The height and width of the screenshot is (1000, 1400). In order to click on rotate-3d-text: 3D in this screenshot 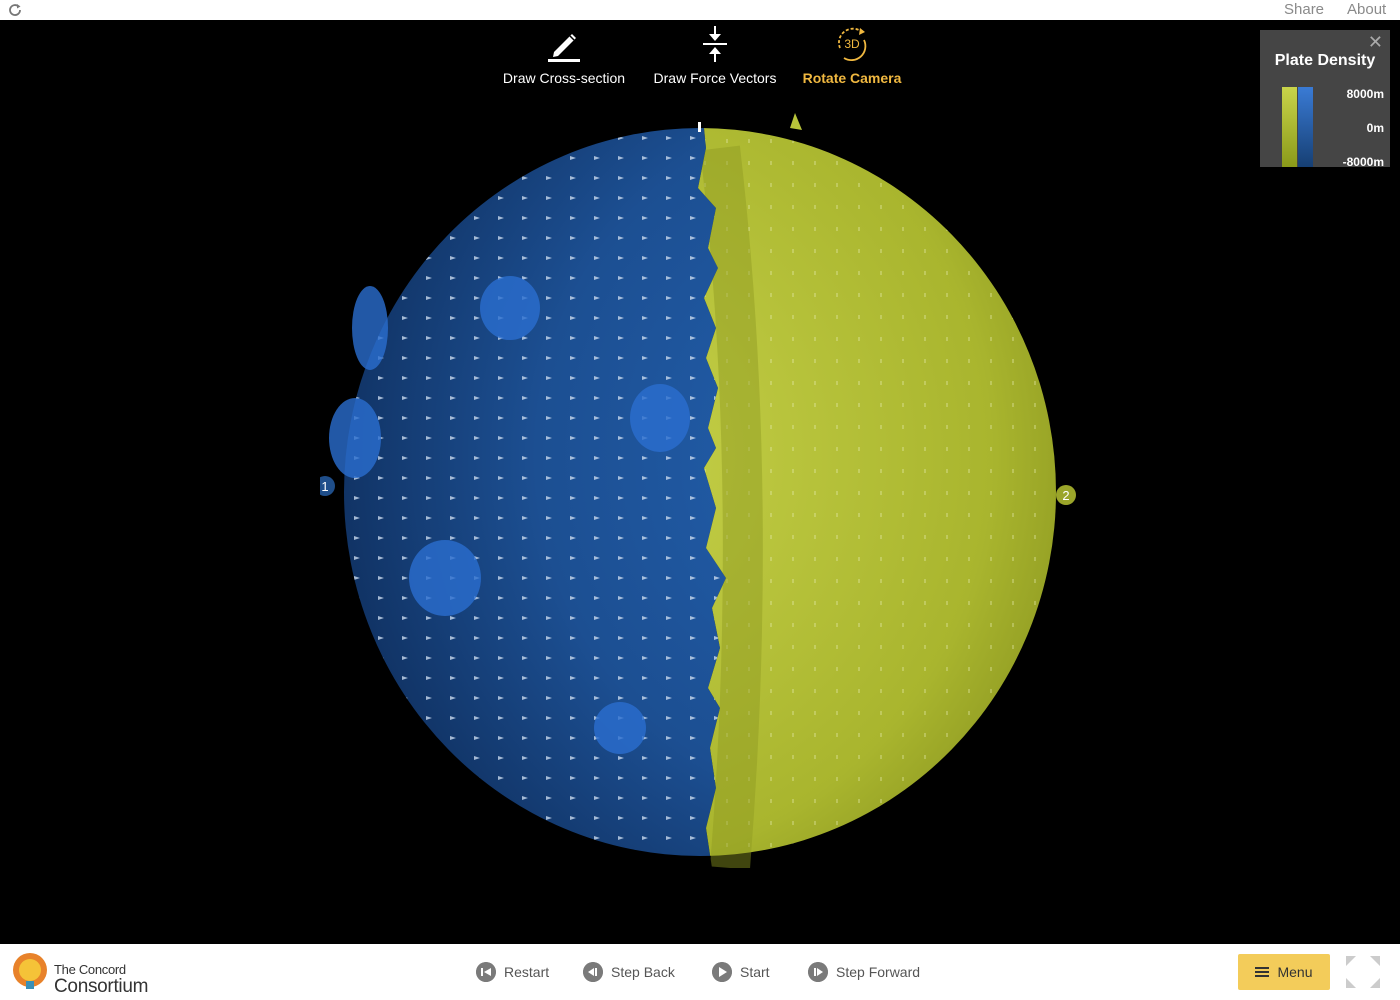, I will do `click(852, 44)`.